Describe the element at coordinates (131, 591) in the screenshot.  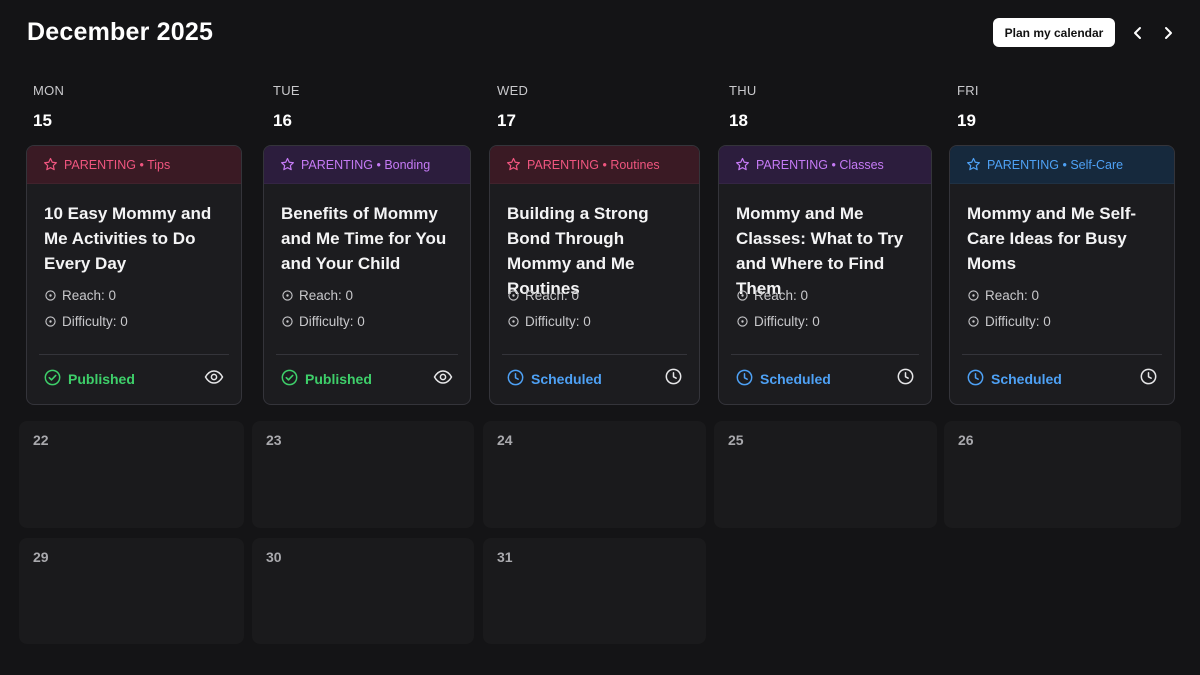
I see `day-cell: 29` at that location.